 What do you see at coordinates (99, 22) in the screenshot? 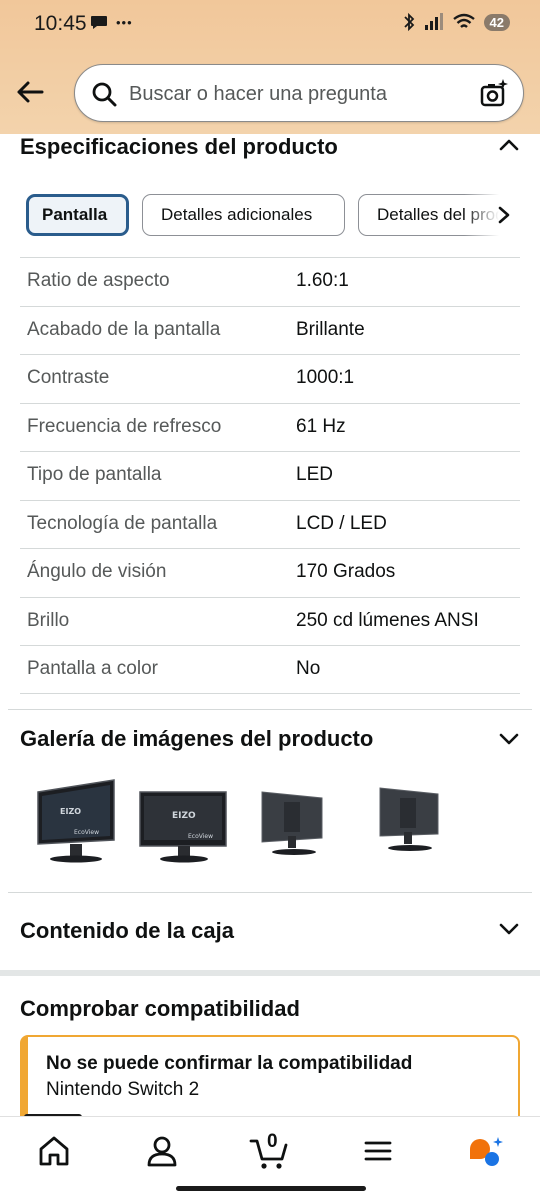
I see `chat-bubble-icon` at bounding box center [99, 22].